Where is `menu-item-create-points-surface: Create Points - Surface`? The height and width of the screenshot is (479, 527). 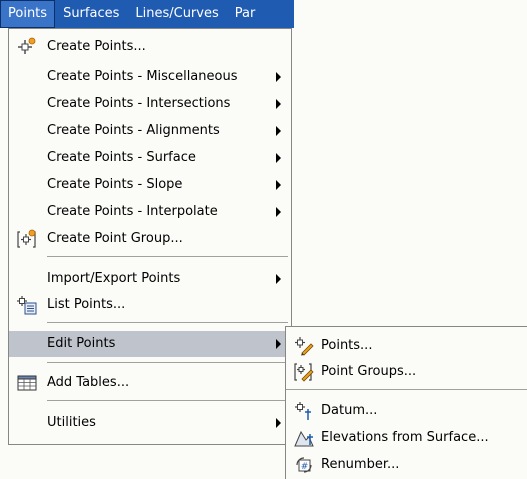
menu-item-create-points-surface: Create Points - Surface is located at coordinates (150, 158).